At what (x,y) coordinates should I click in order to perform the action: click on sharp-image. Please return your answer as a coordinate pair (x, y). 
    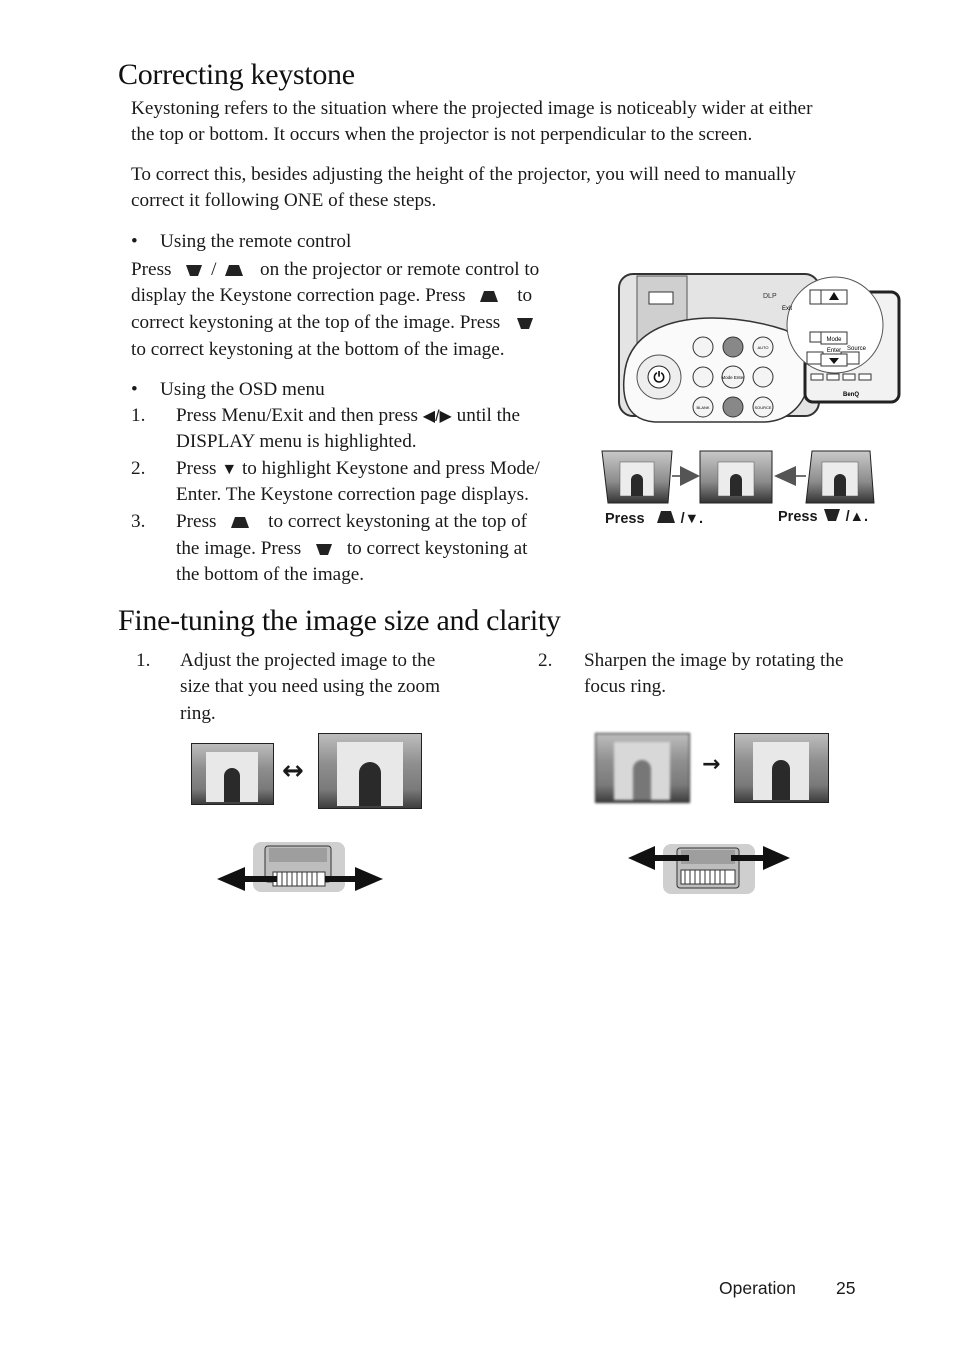
    Looking at the image, I should click on (781, 768).